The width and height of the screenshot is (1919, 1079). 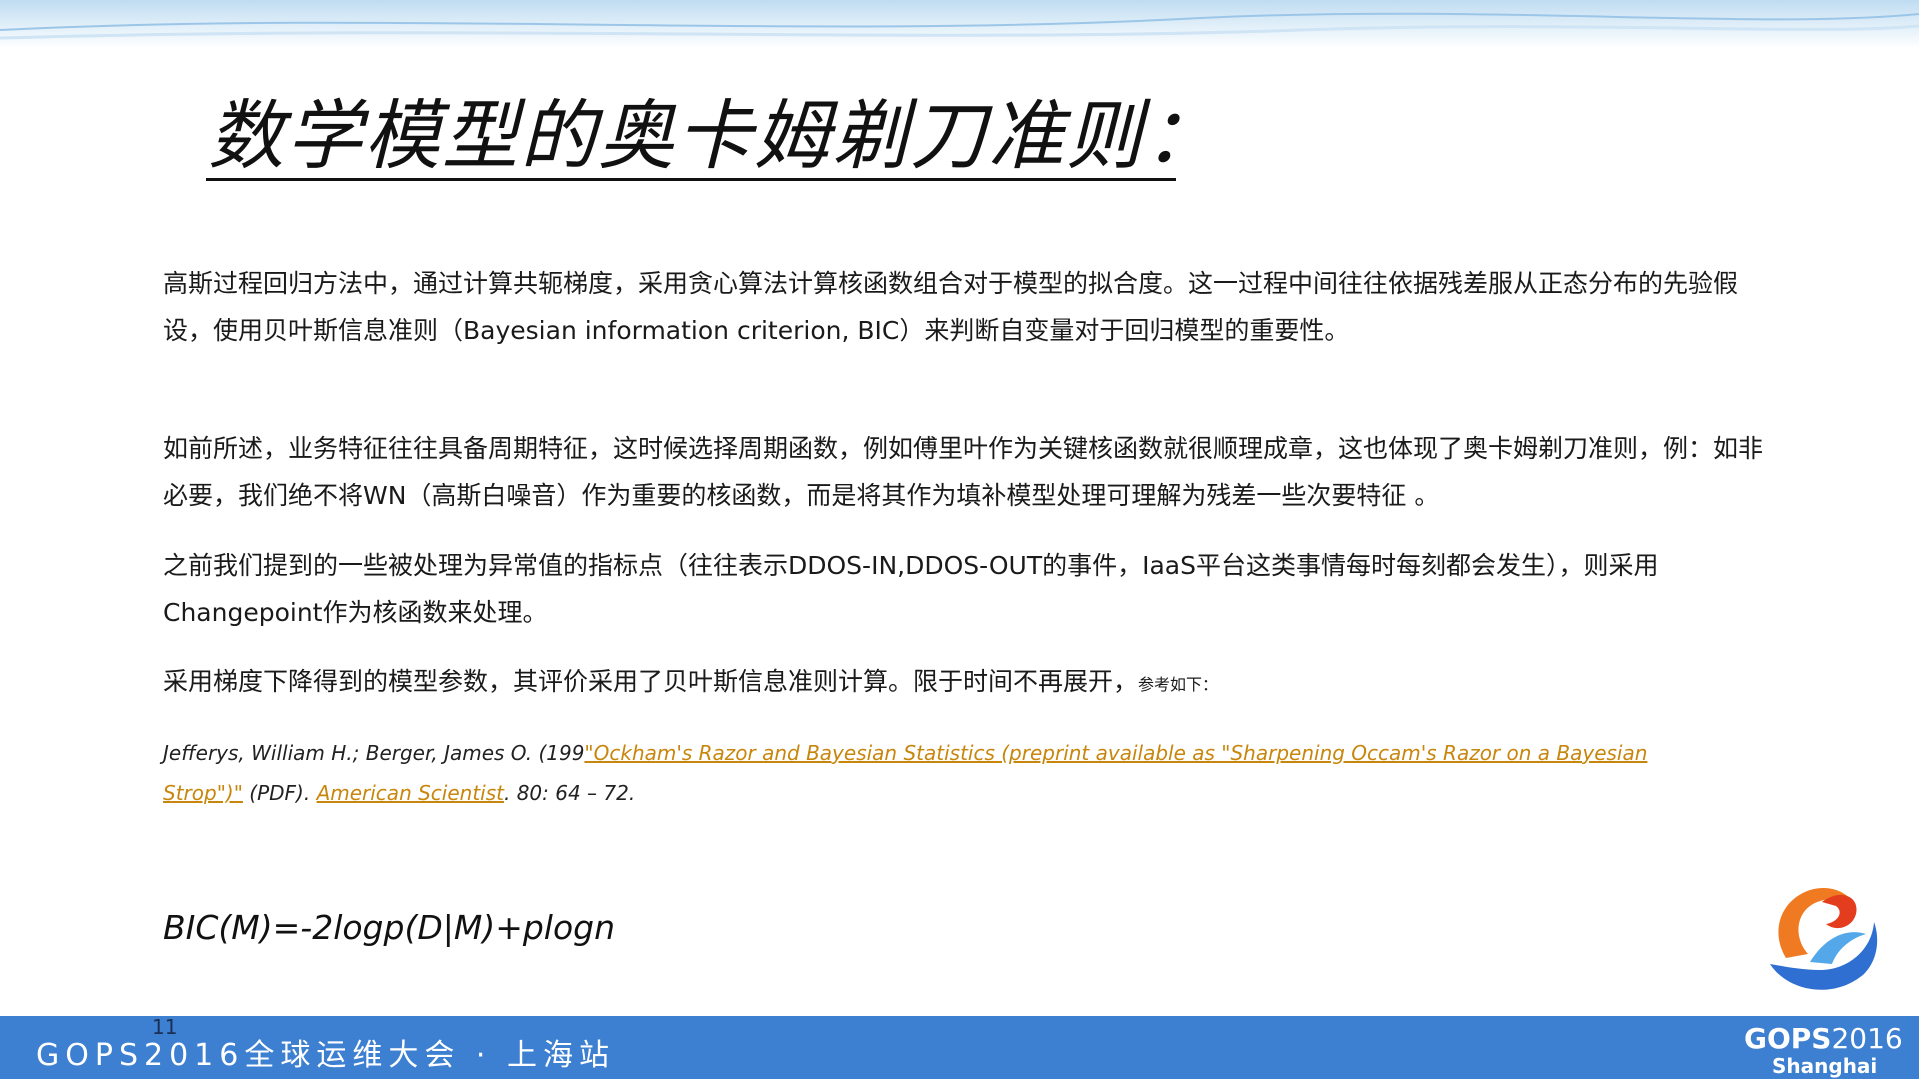 What do you see at coordinates (569, 793) in the screenshot?
I see `reference-tail: . 80: 64 – 72.` at bounding box center [569, 793].